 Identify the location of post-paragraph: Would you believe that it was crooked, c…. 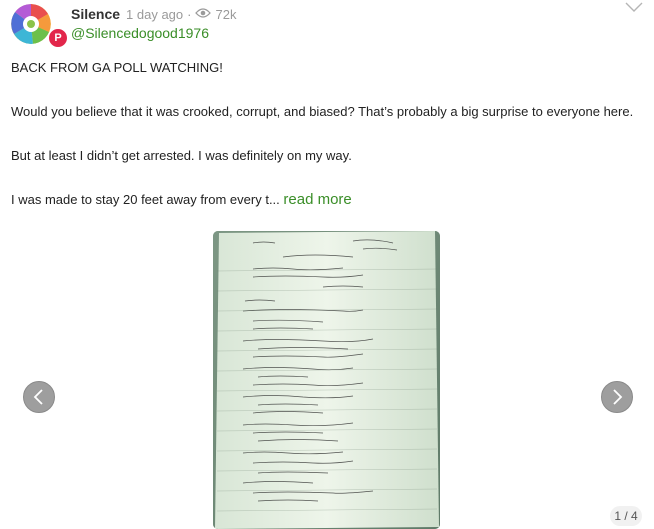
(322, 111).